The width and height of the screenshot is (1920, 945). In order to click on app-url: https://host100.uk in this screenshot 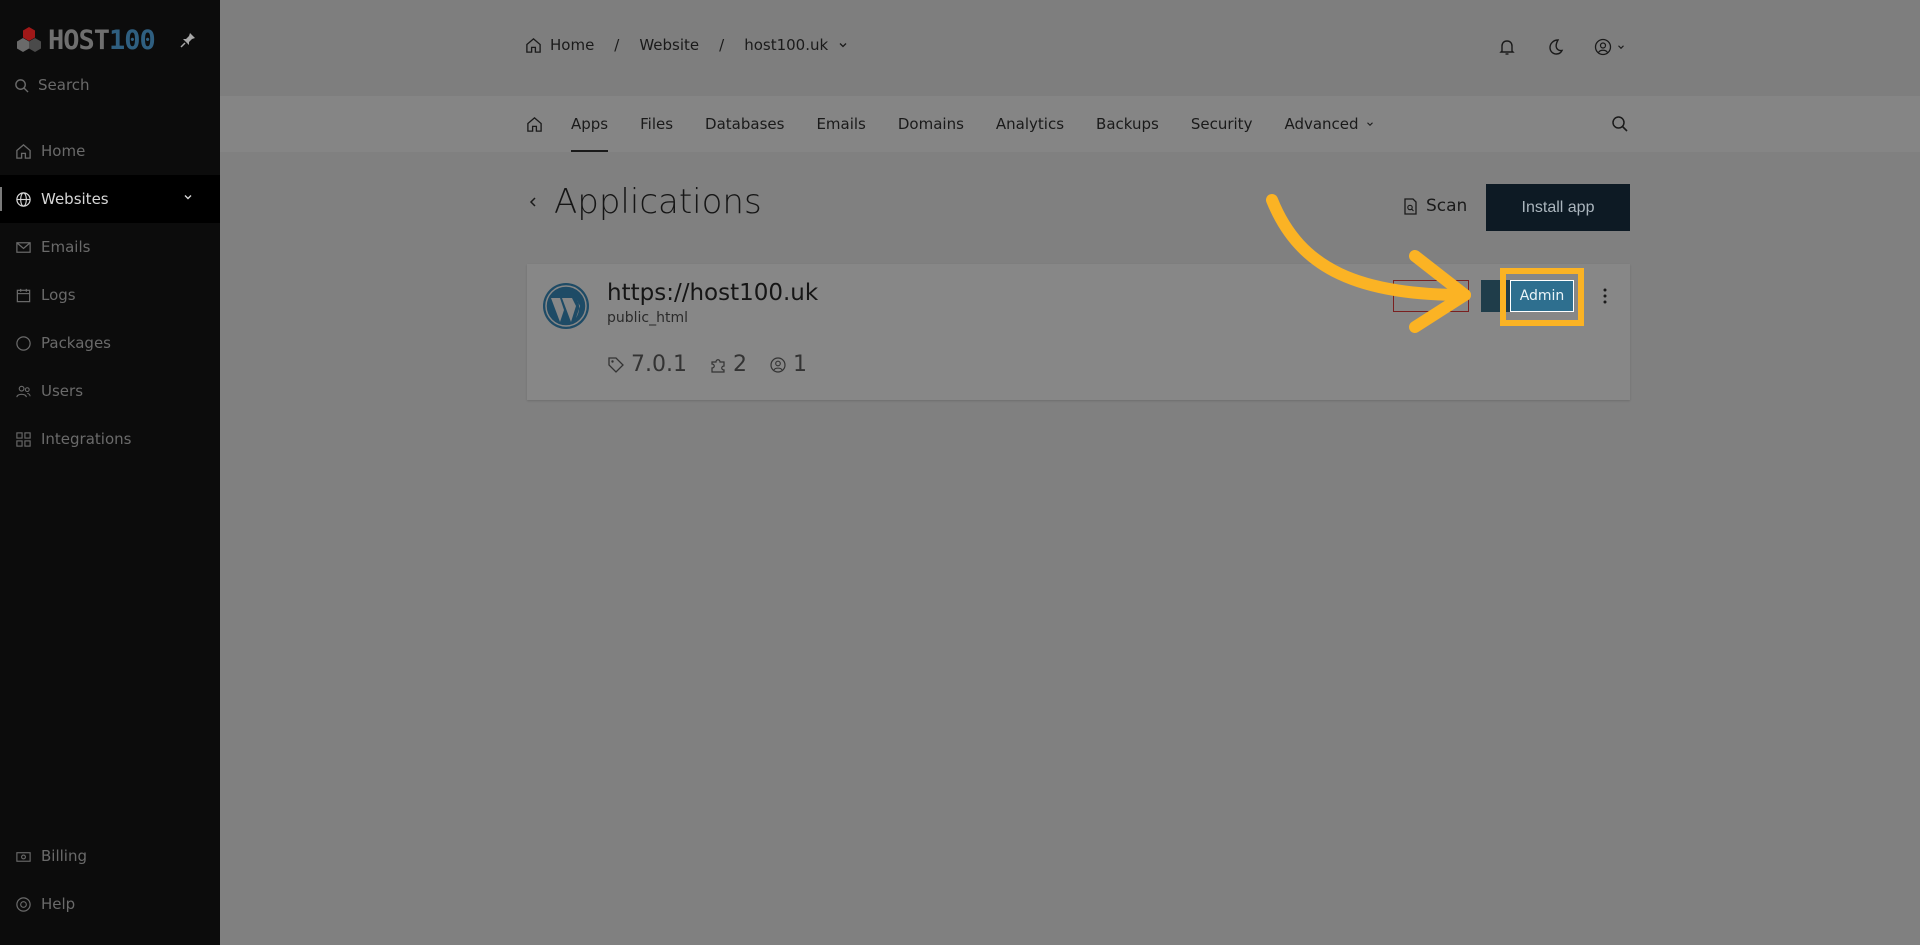, I will do `click(712, 293)`.